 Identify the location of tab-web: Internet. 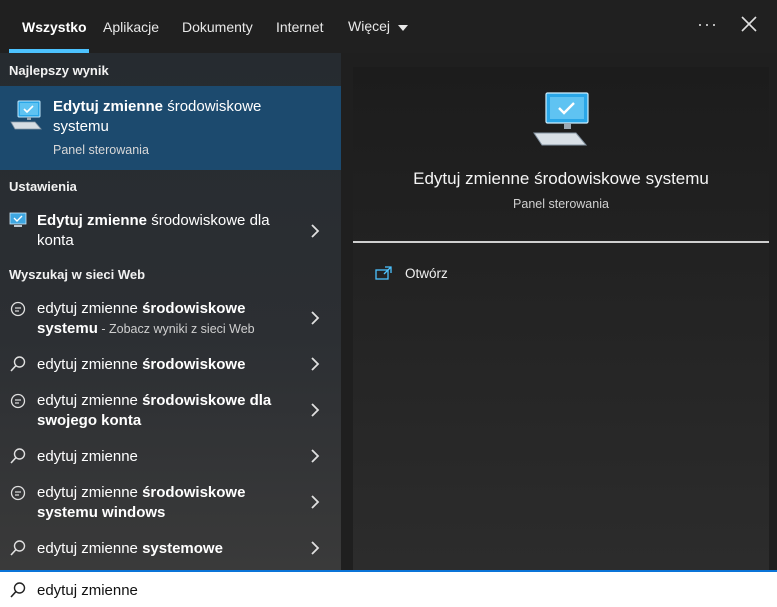
(299, 26).